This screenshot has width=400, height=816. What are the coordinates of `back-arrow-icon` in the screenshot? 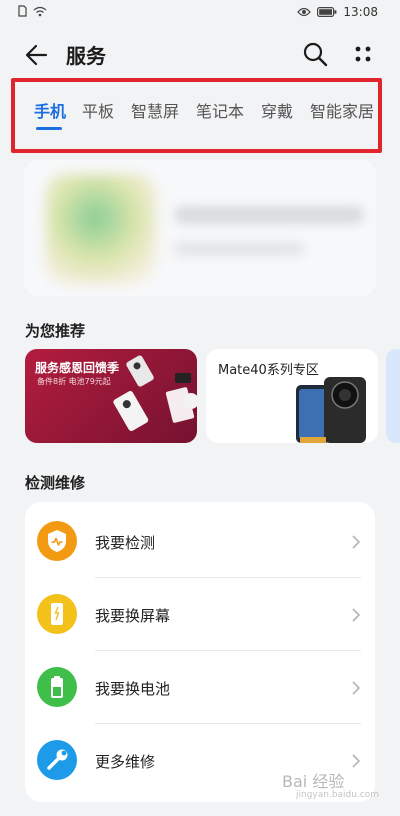 It's located at (37, 55).